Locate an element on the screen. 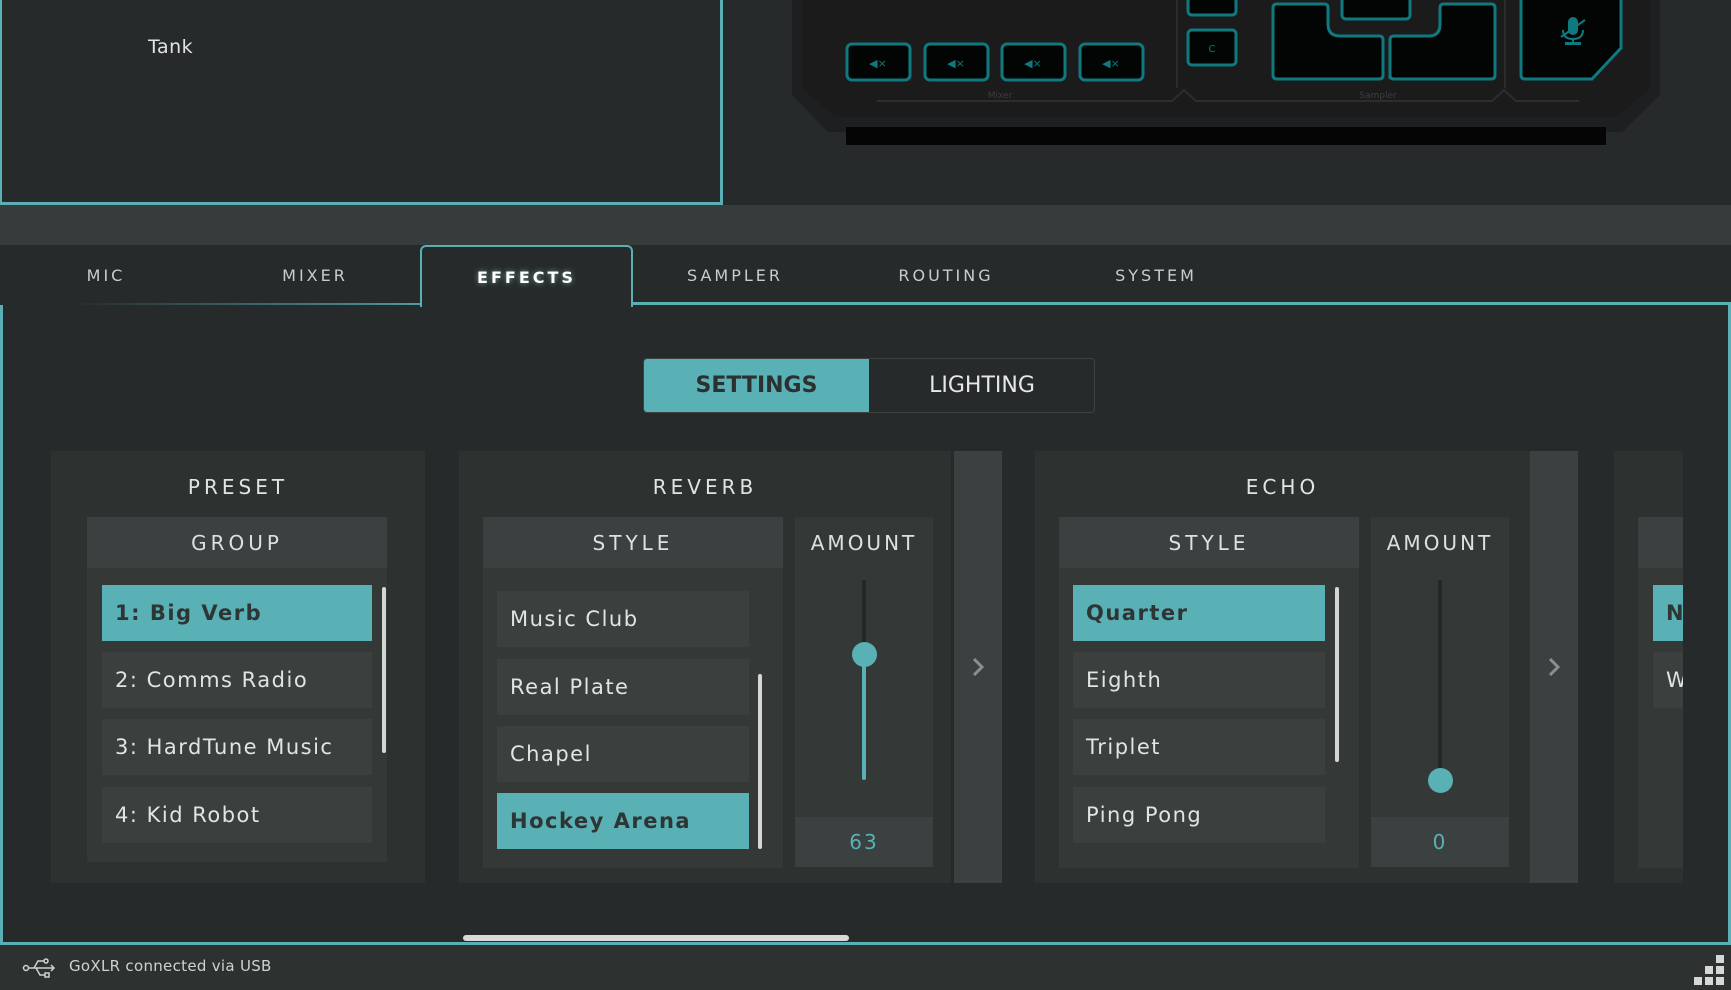 The width and height of the screenshot is (1731, 990). reverb-amount-control: AMOUNT 63 is located at coordinates (864, 692).